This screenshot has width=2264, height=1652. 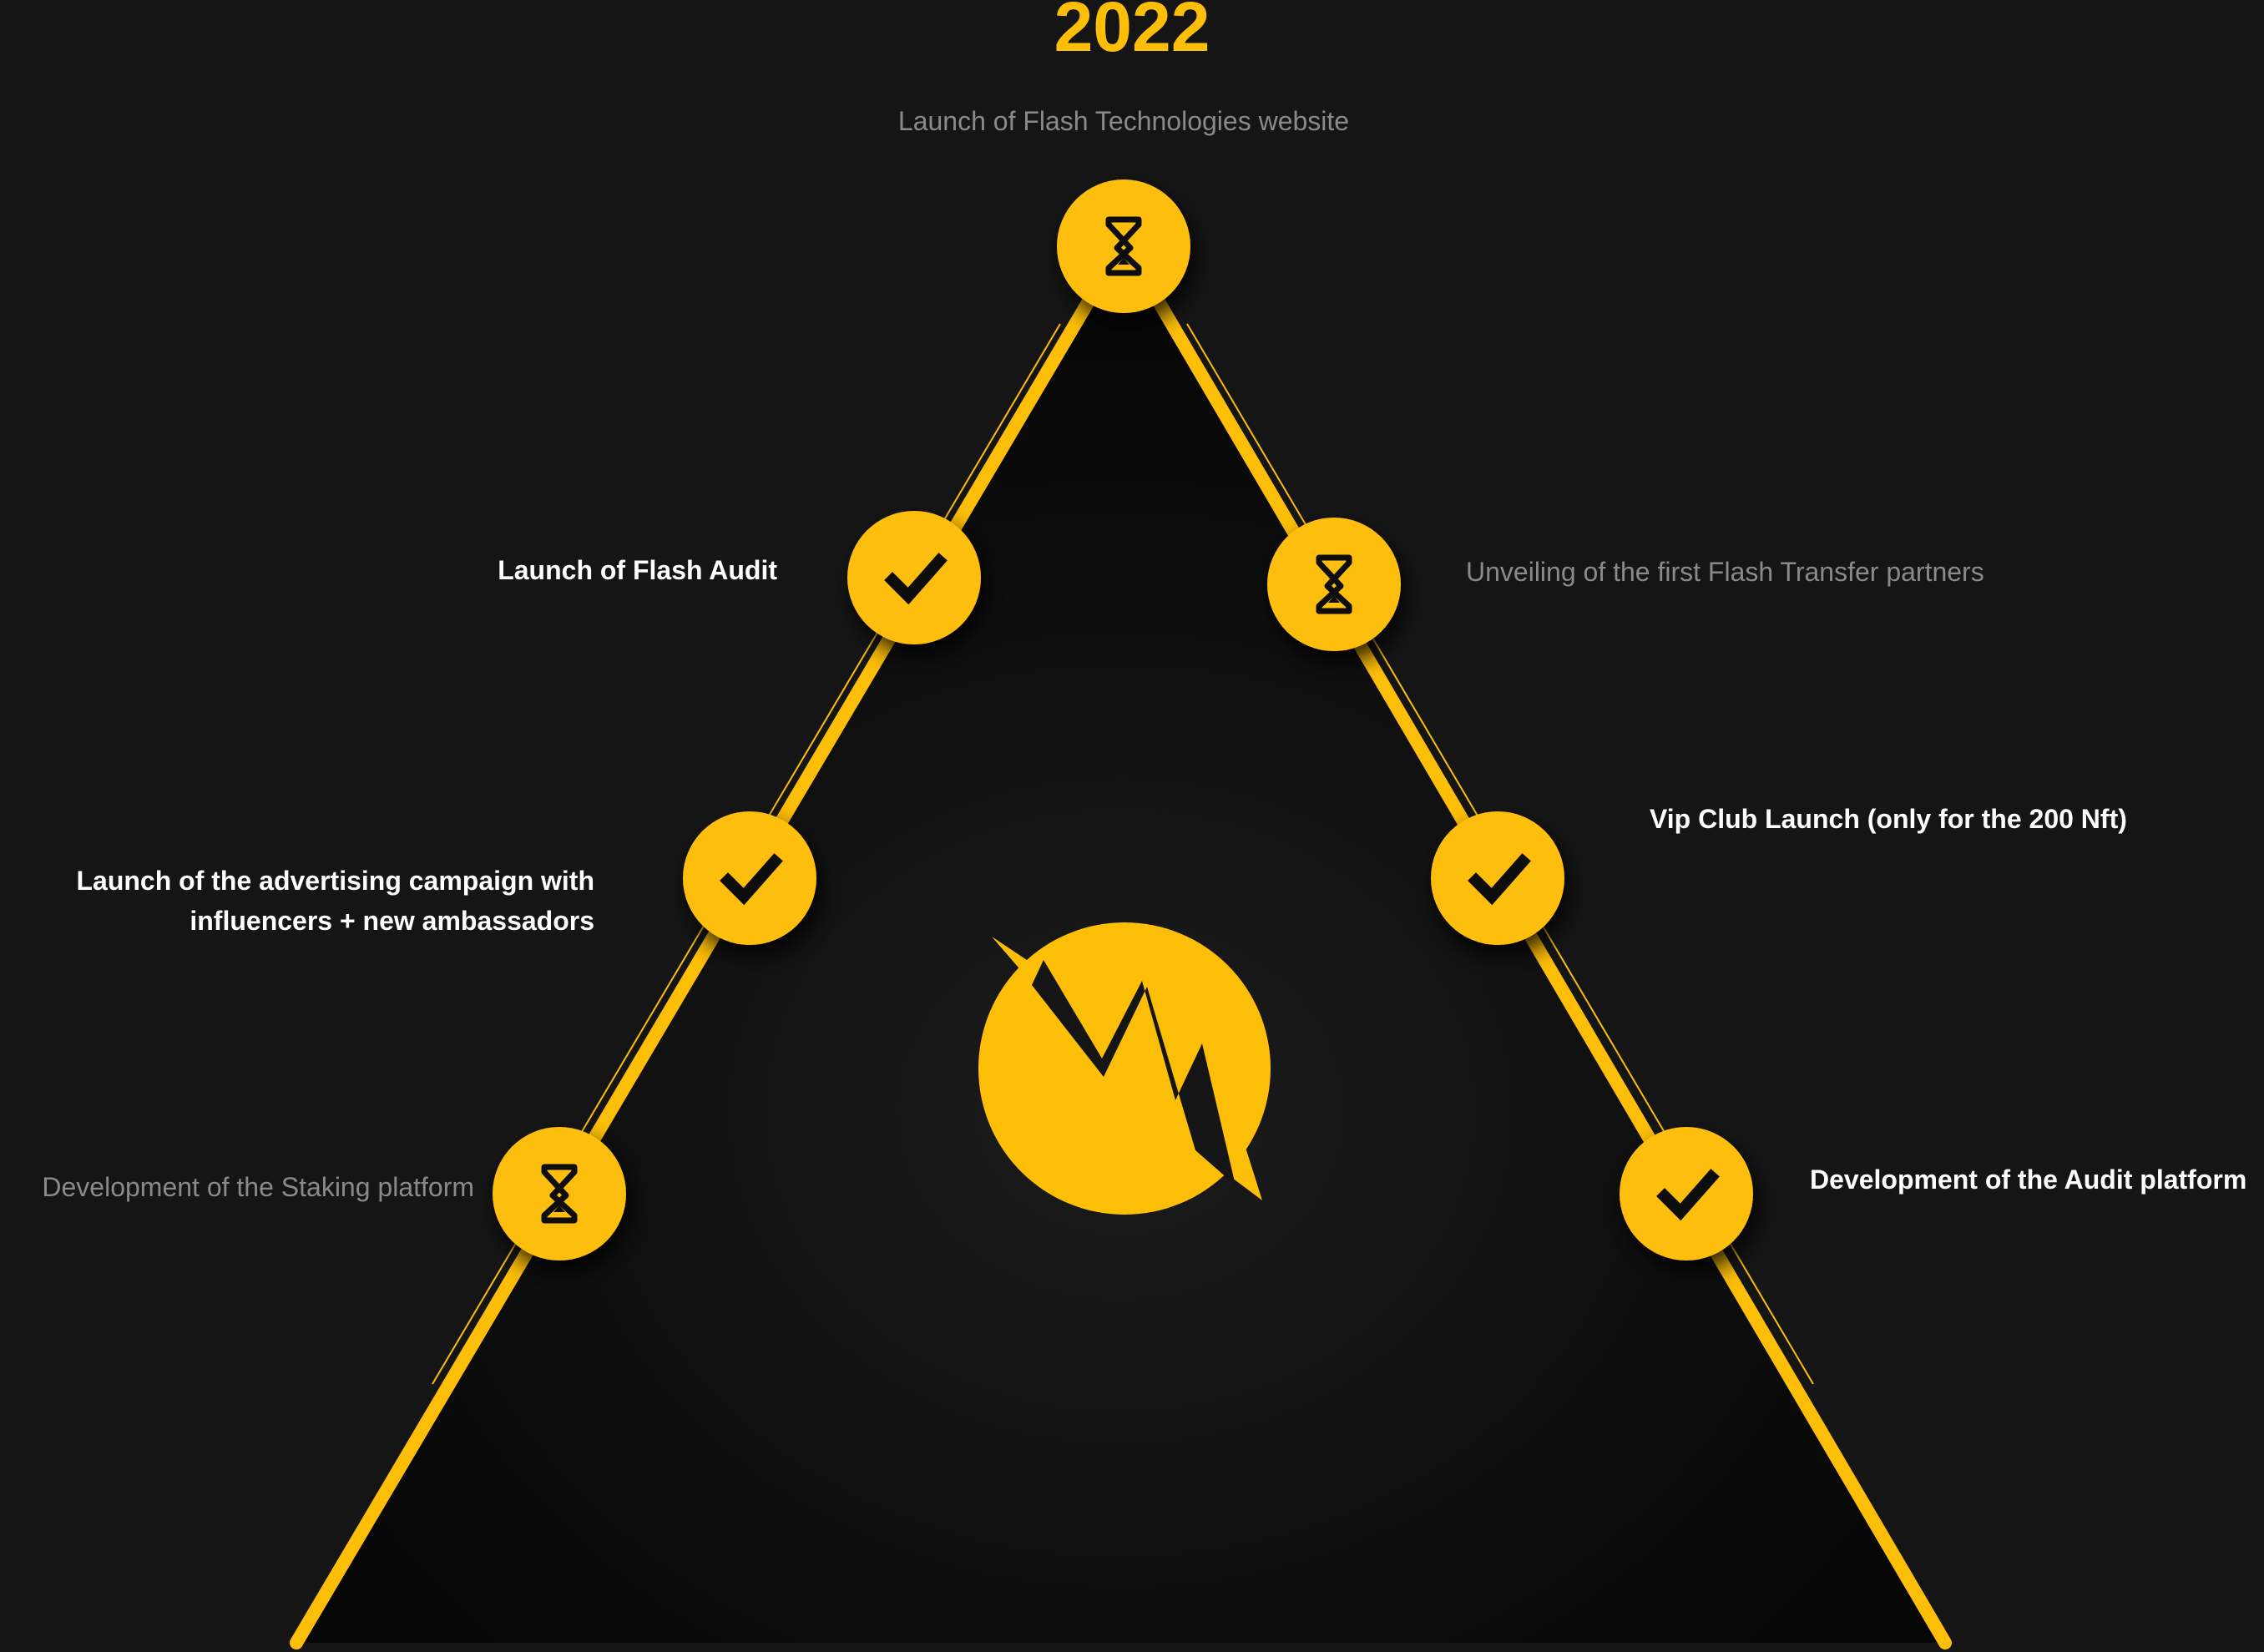 What do you see at coordinates (258, 1187) in the screenshot?
I see `milestone-label-left-3: Development of the Staking platform` at bounding box center [258, 1187].